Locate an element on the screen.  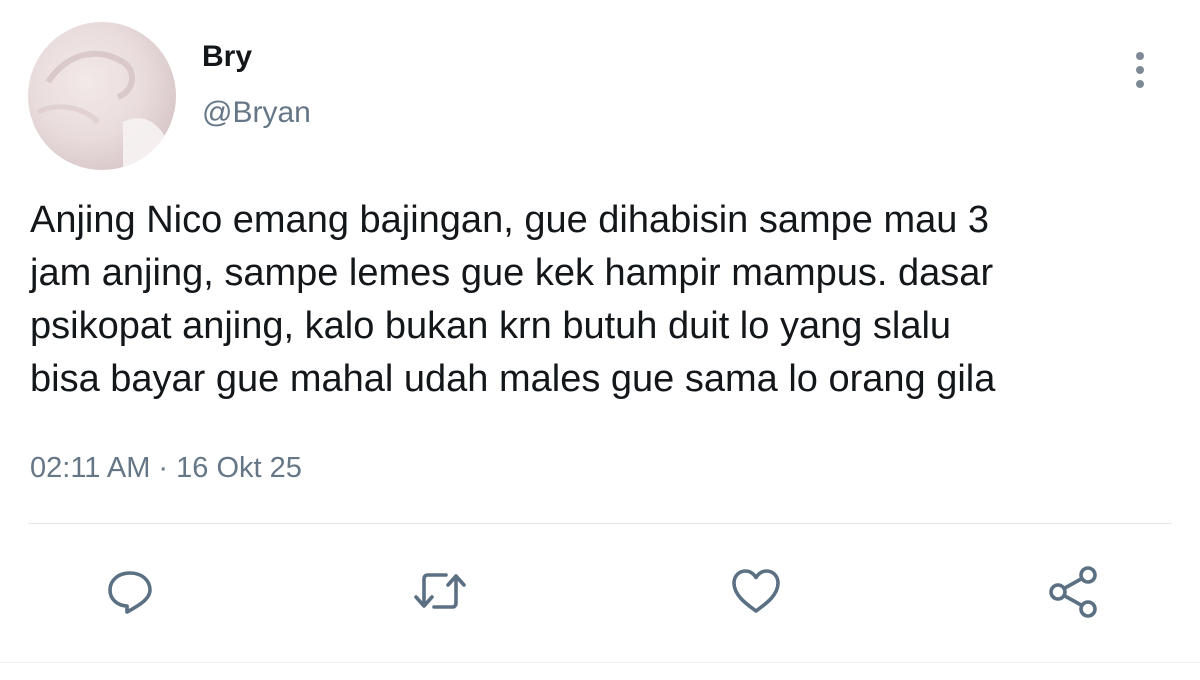
tweet-timestamp: 02:11 AM · 16 Okt 25 is located at coordinates (166, 468).